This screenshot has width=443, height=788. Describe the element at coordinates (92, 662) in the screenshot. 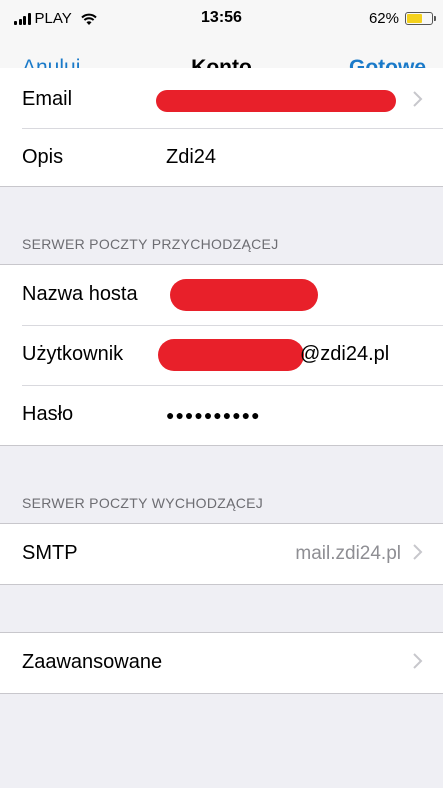

I see `advanced-label: Zaawansowane` at that location.